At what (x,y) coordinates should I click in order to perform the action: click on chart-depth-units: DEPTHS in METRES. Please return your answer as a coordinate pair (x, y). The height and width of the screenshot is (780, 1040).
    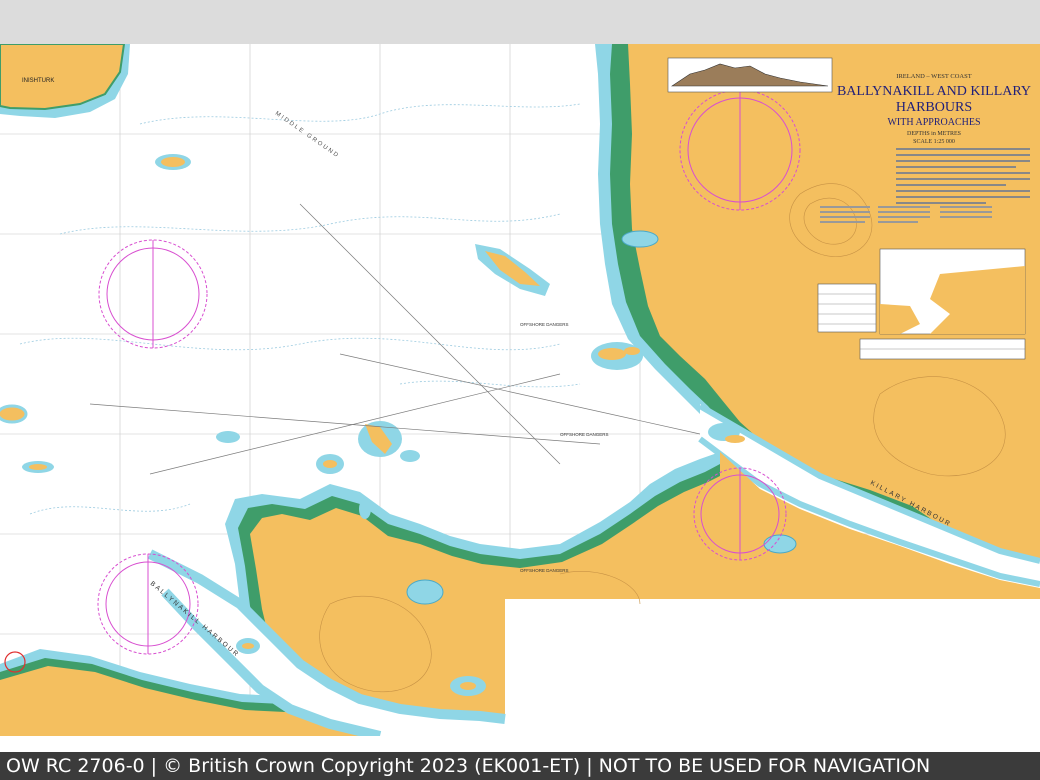
    Looking at the image, I should click on (934, 134).